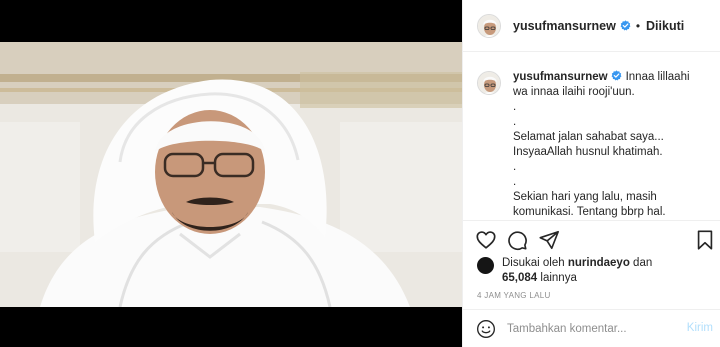  I want to click on post-timestamp: 4 JAM YANG LALU, so click(514, 295).